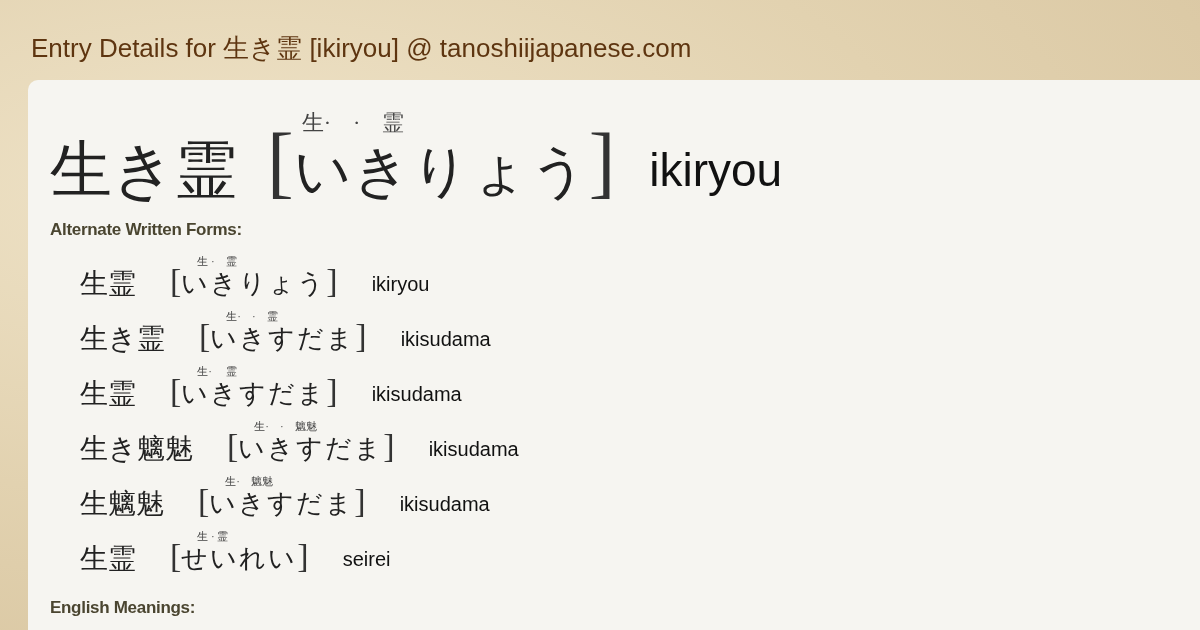 The image size is (1200, 630). What do you see at coordinates (361, 48) in the screenshot?
I see `page-title: Entry Details for 生き霊 [ikiryou] @ tanoshiijapanese.com` at bounding box center [361, 48].